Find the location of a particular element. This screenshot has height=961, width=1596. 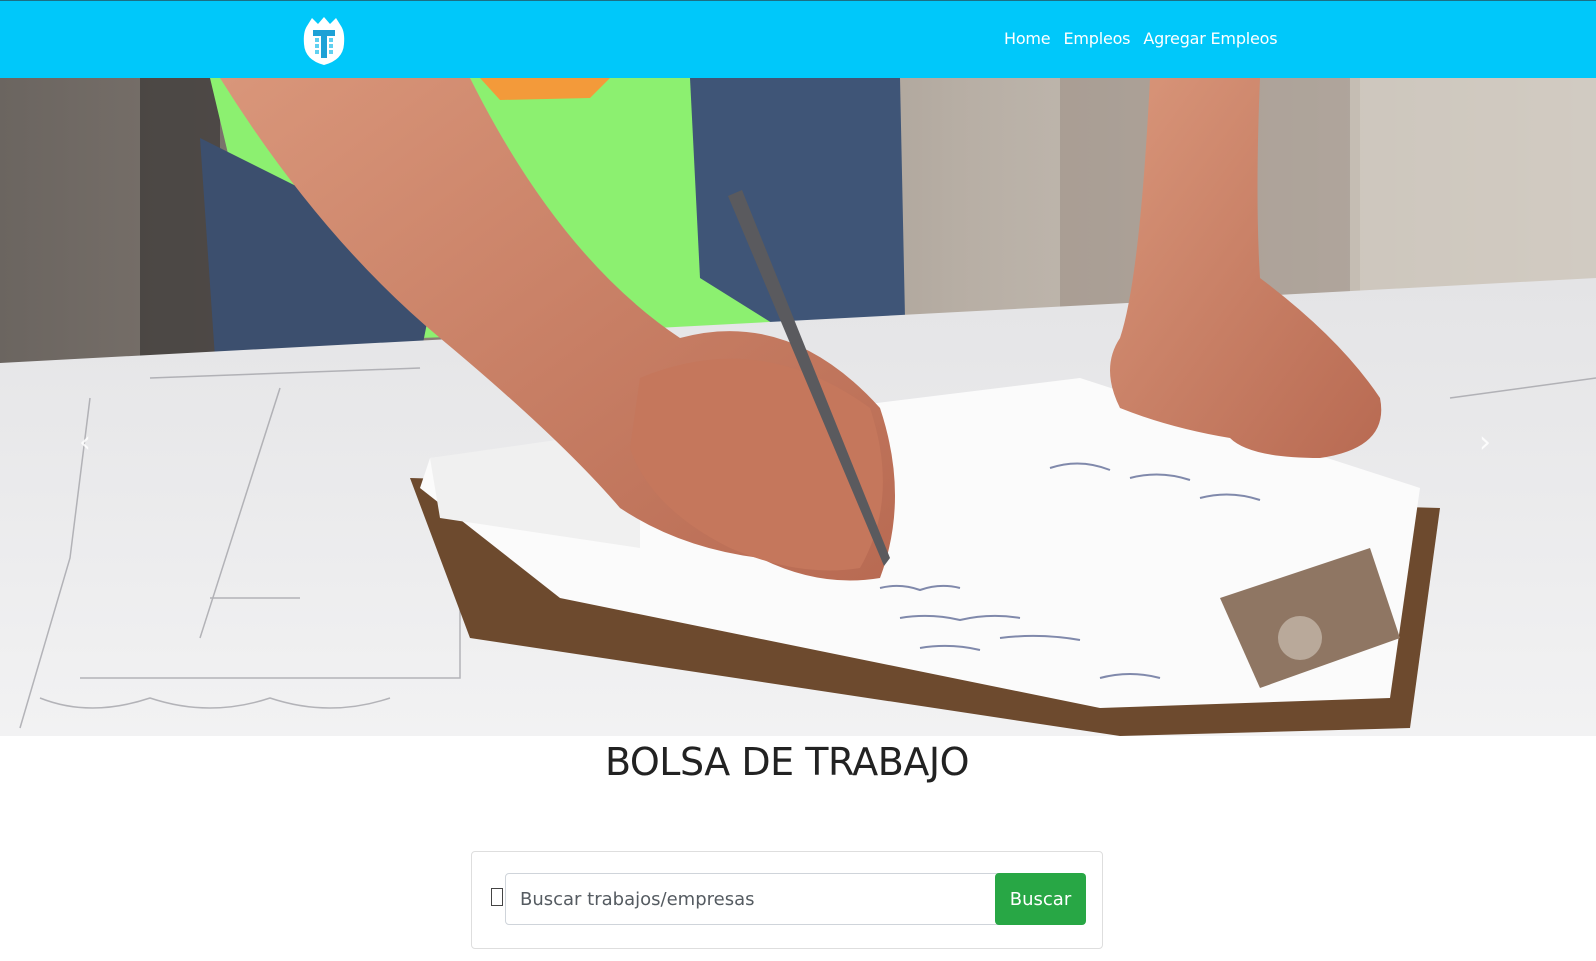

navbar: Home Empleos Agregar Empleos is located at coordinates (798, 39).